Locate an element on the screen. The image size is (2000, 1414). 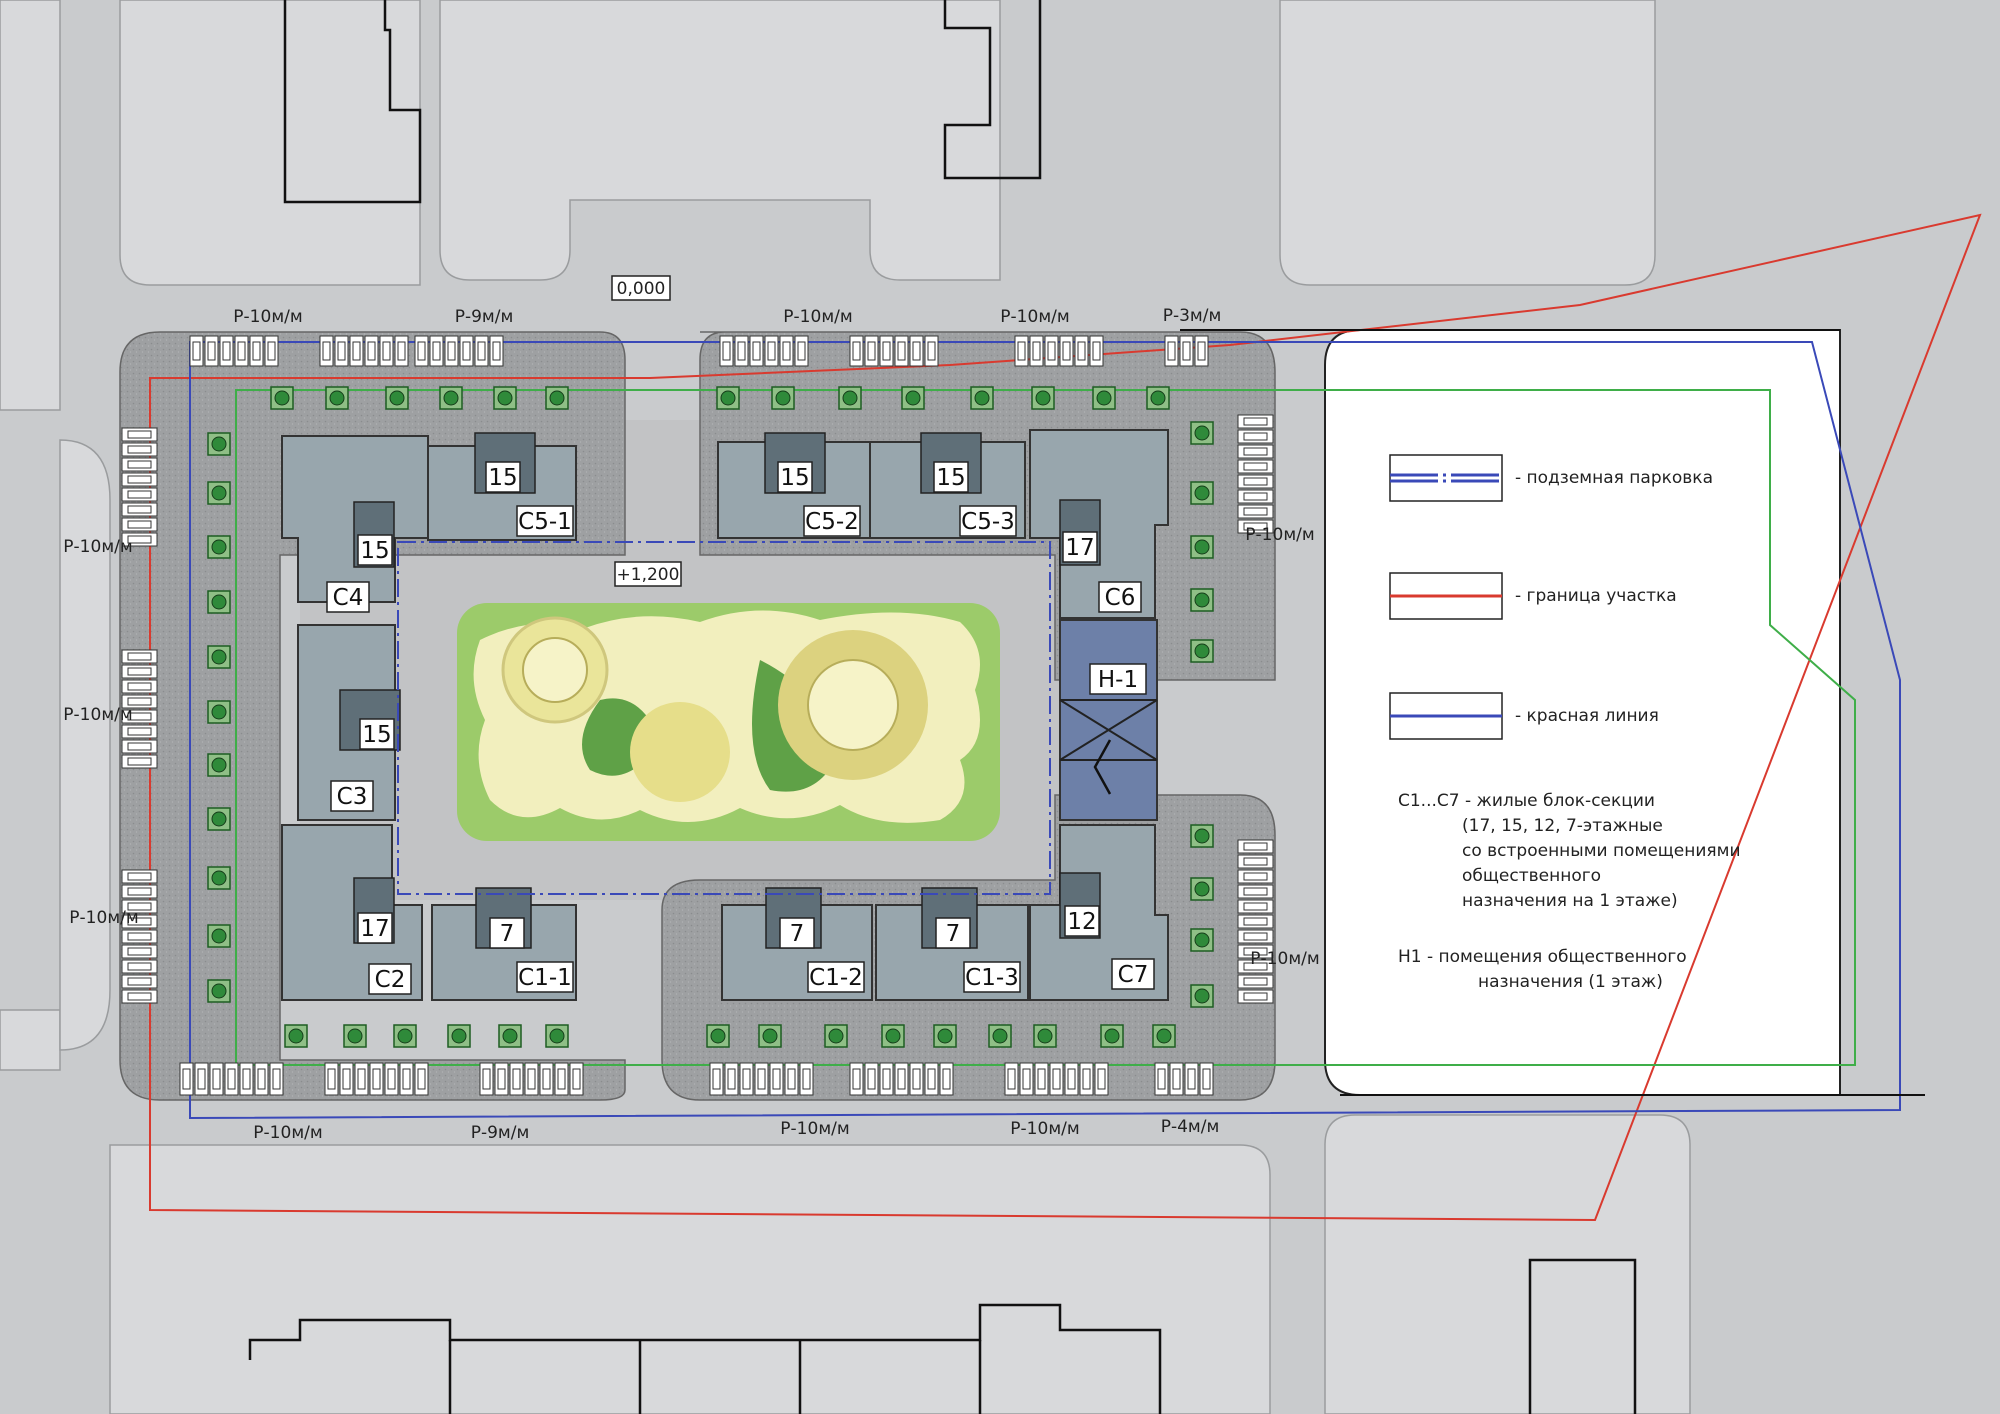
svg-text: С1-3 is located at coordinates (992, 978).